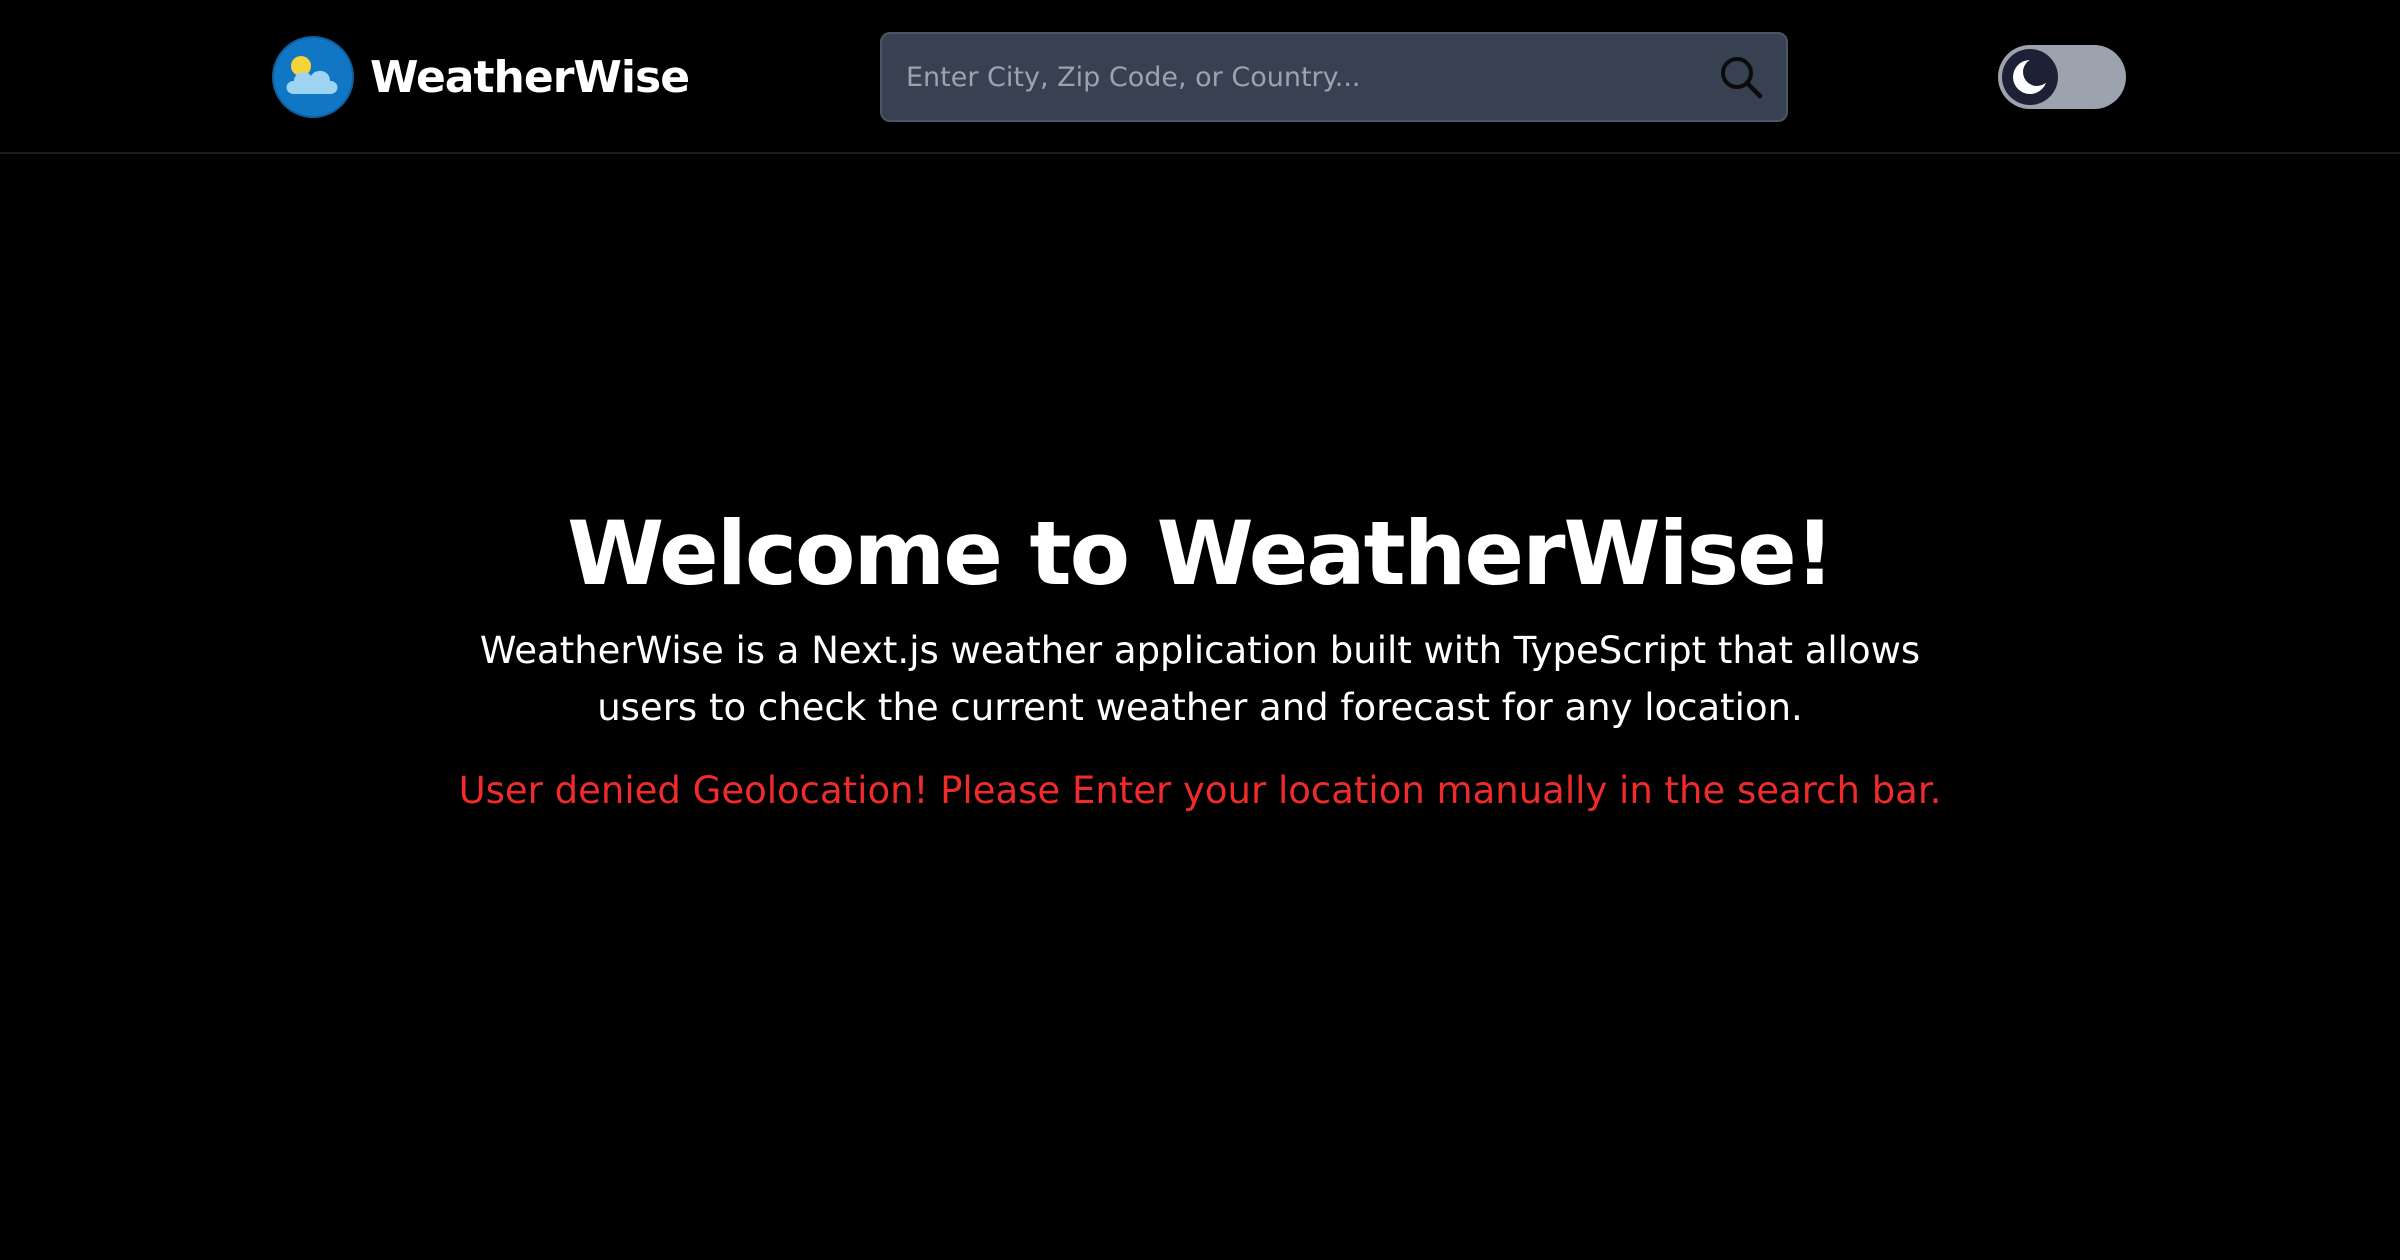  I want to click on top-navbar: WeatherWise, so click(1200, 77).